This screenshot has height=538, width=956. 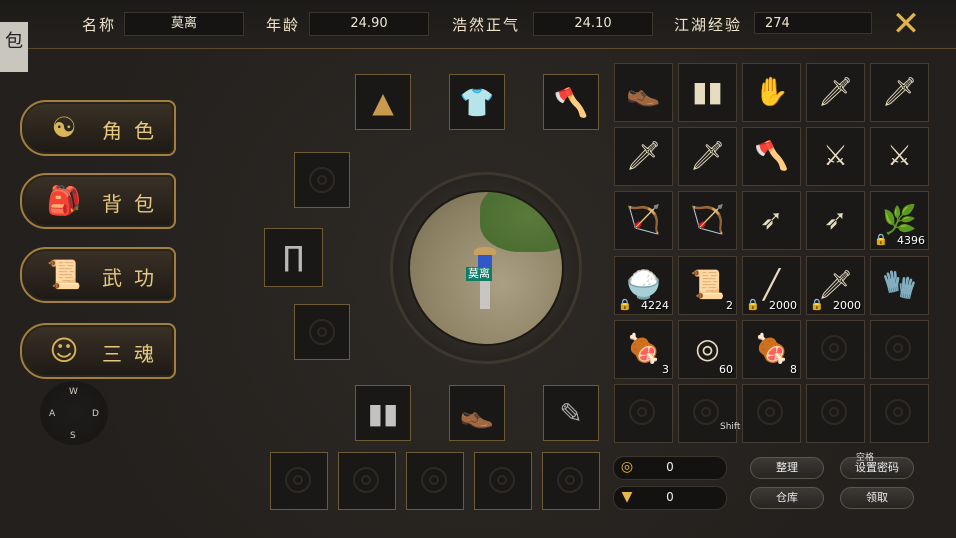 What do you see at coordinates (899, 220) in the screenshot?
I see `inventory-slot: 🌿 🔒 4396` at bounding box center [899, 220].